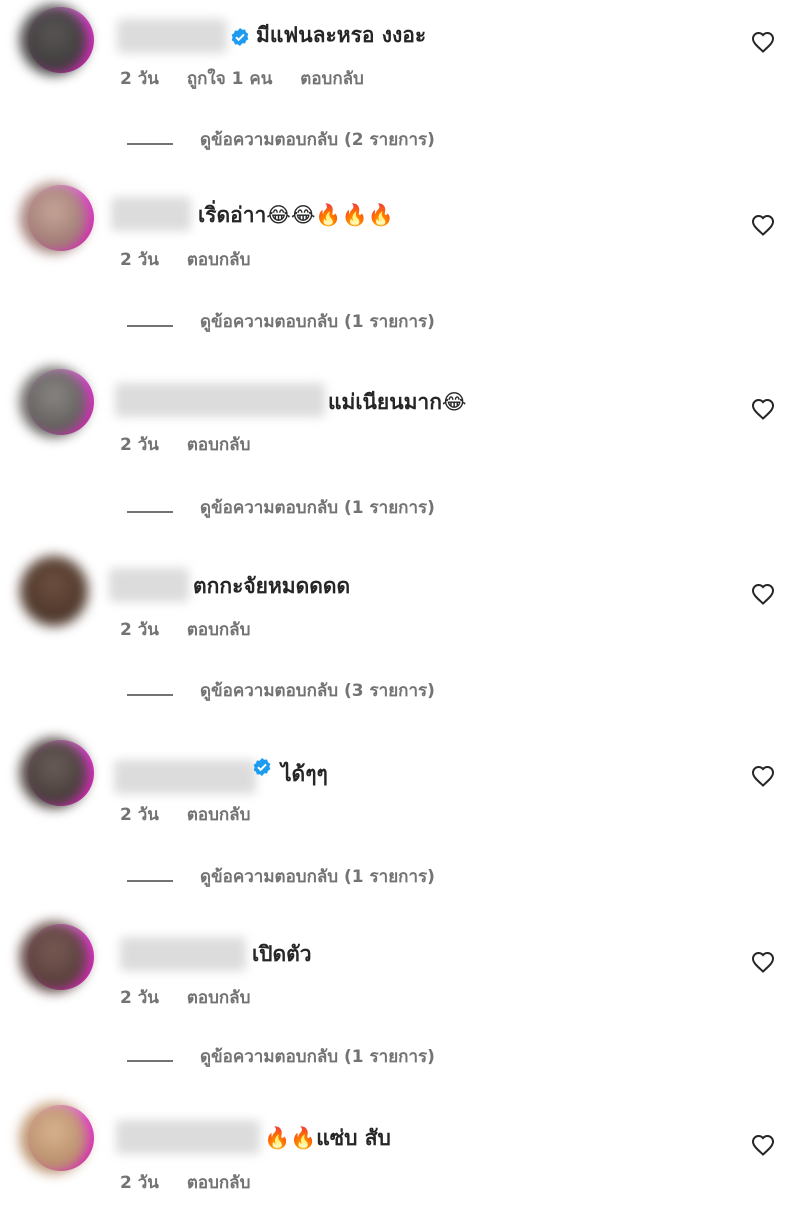 The image size is (800, 1216). What do you see at coordinates (397, 402) in the screenshot?
I see `comment-text: แม่เนียนมาก😂` at bounding box center [397, 402].